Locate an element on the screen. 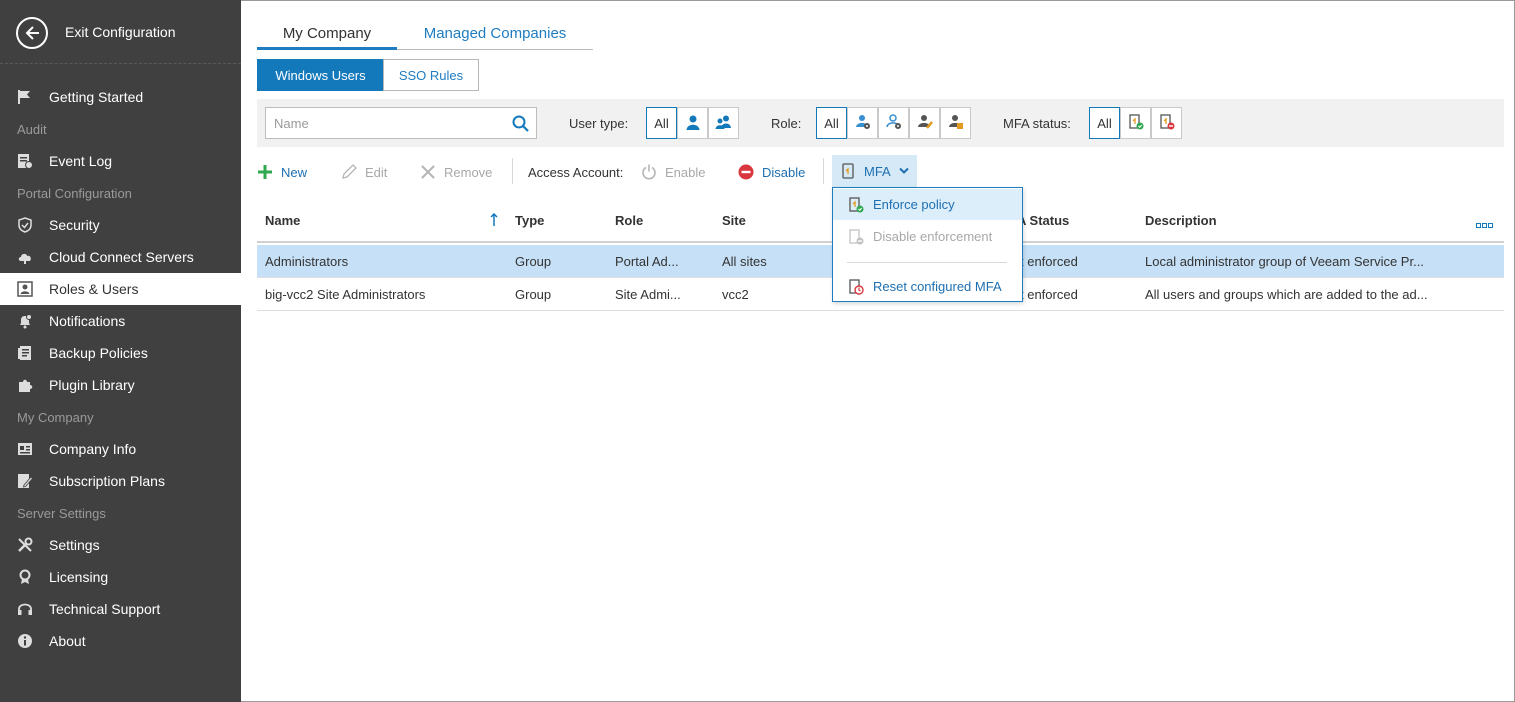 The image size is (1515, 702). search-icon is located at coordinates (520, 125).